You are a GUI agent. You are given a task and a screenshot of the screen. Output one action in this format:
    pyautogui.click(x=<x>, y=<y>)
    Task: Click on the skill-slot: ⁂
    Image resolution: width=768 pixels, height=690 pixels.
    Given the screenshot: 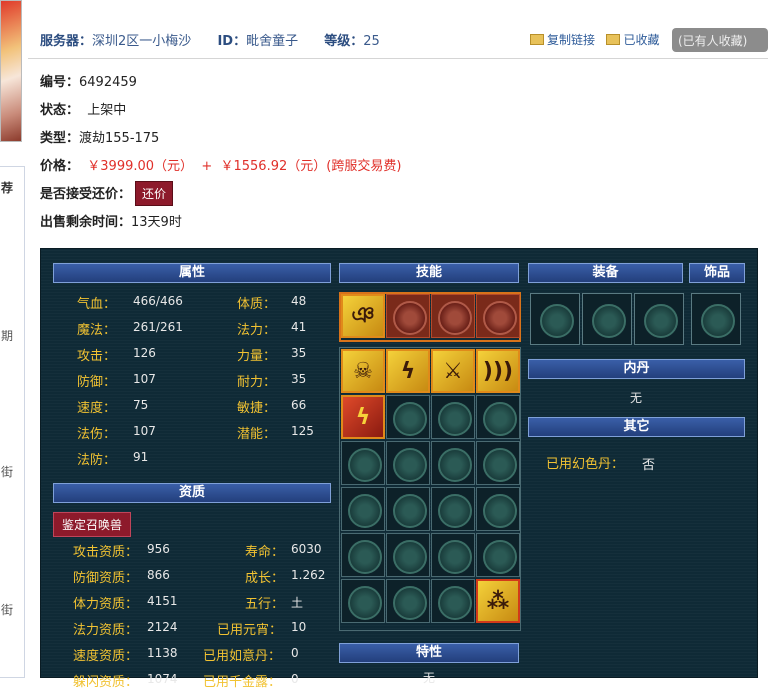 What is the action you would take?
    pyautogui.click(x=498, y=601)
    